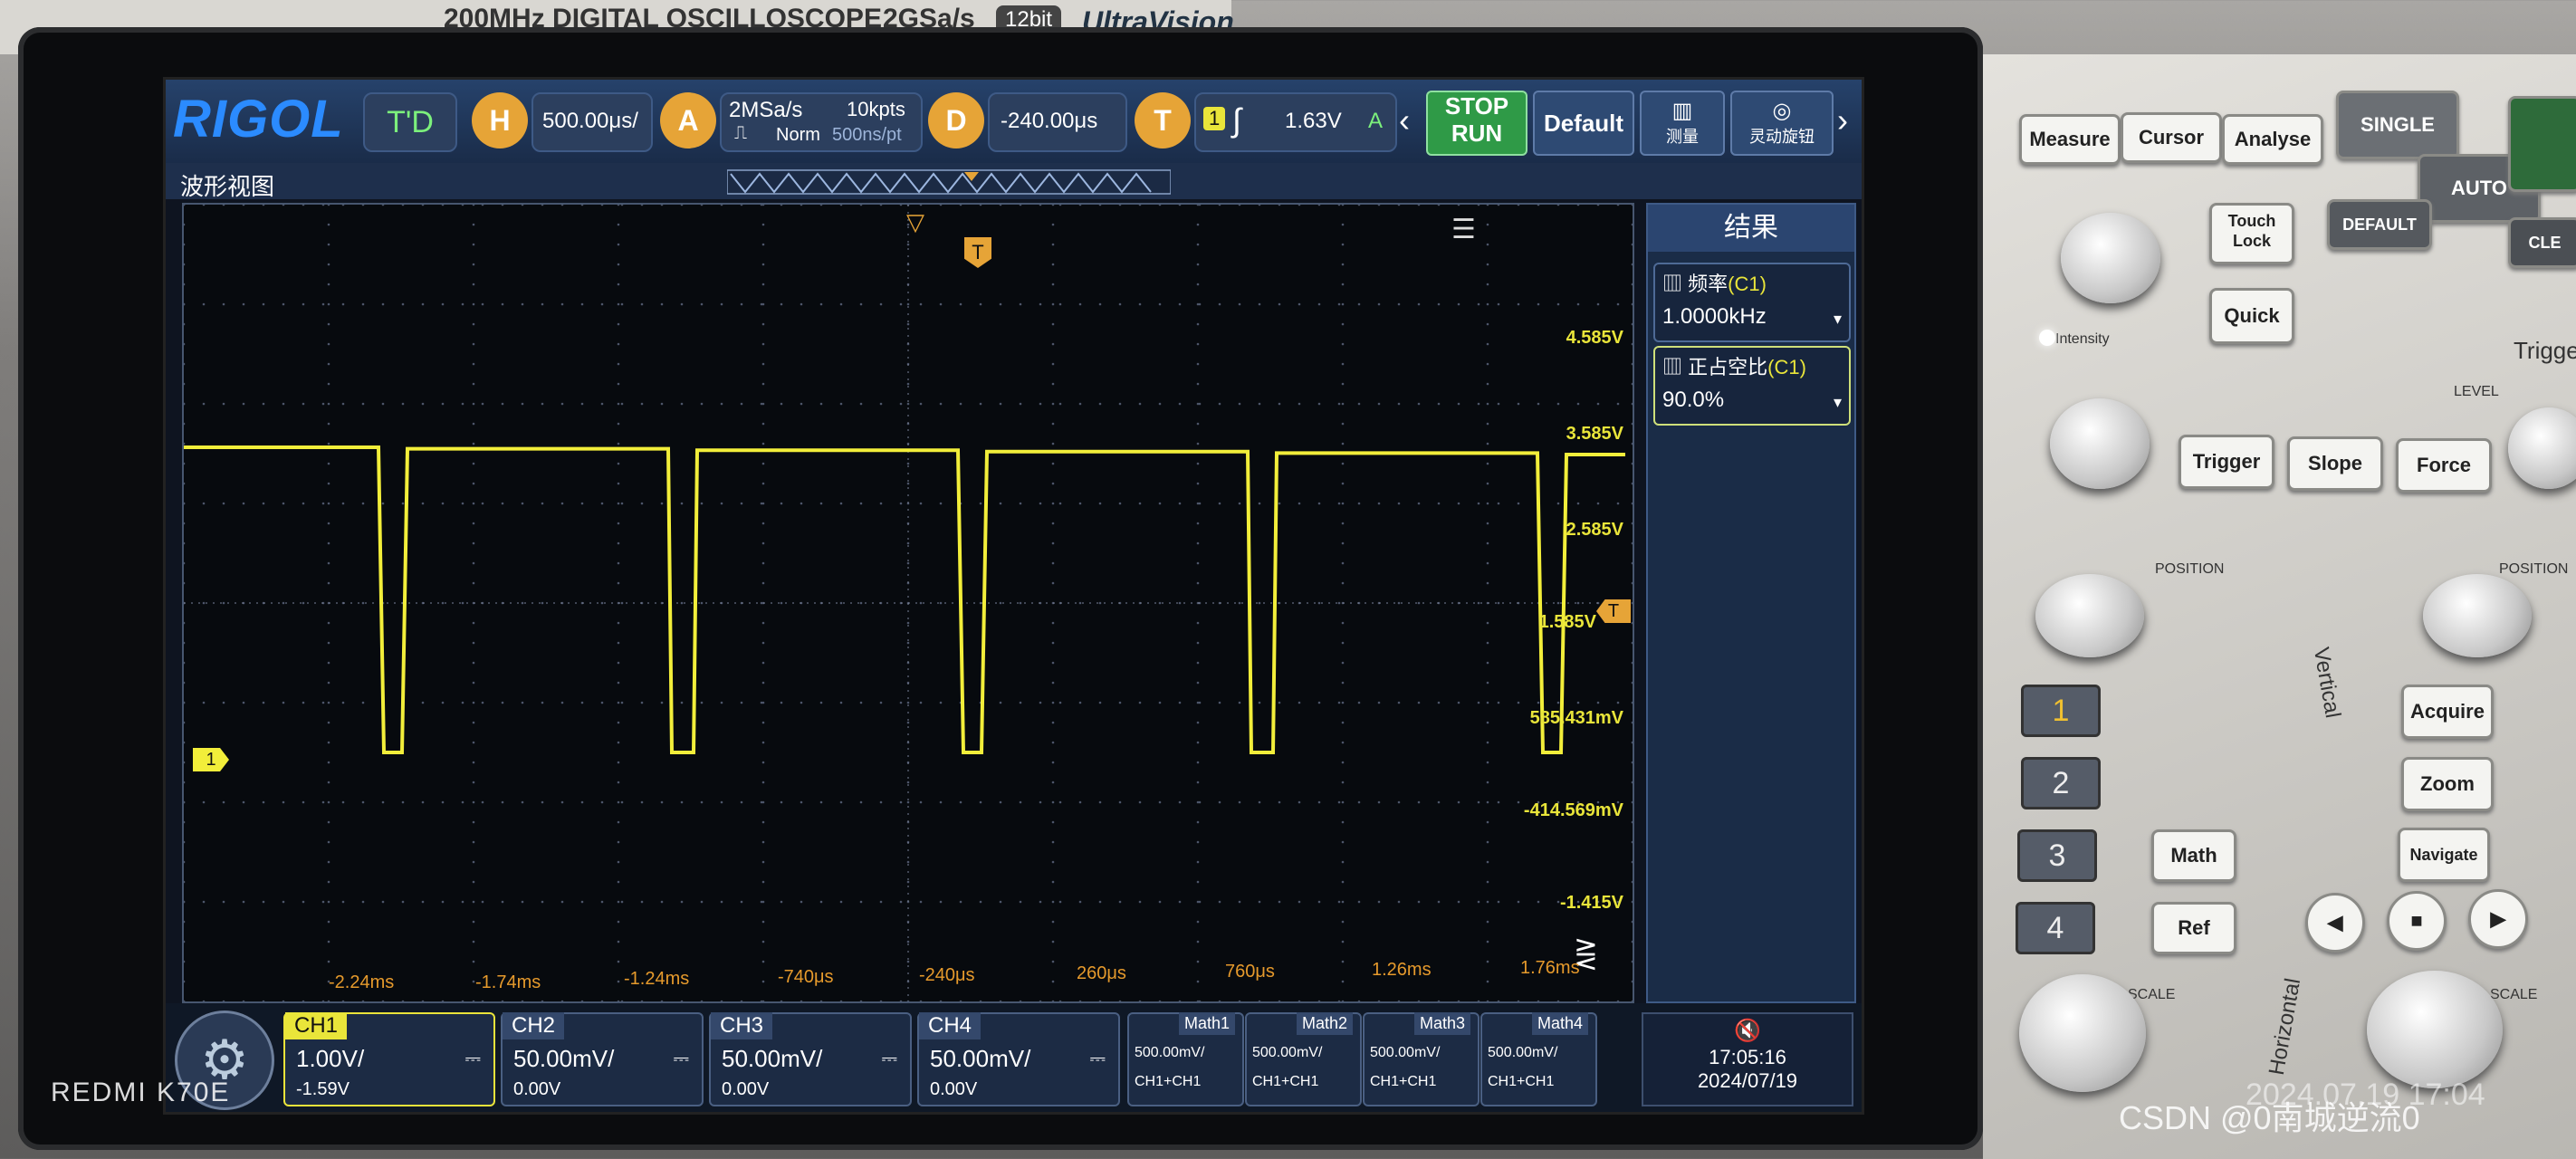 This screenshot has width=2576, height=1159. What do you see at coordinates (1752, 302) in the screenshot?
I see `measurement-frequency: ▥ 频率(C1) 1.0000kHz ▾` at bounding box center [1752, 302].